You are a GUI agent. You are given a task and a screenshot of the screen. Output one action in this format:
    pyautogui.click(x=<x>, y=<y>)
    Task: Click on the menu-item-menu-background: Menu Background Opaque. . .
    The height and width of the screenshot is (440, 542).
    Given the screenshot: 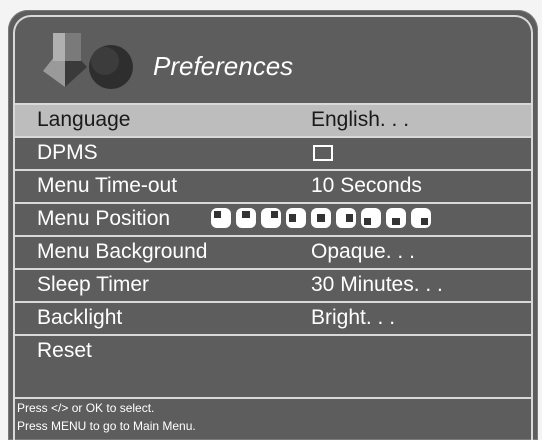 What is the action you would take?
    pyautogui.click(x=273, y=251)
    